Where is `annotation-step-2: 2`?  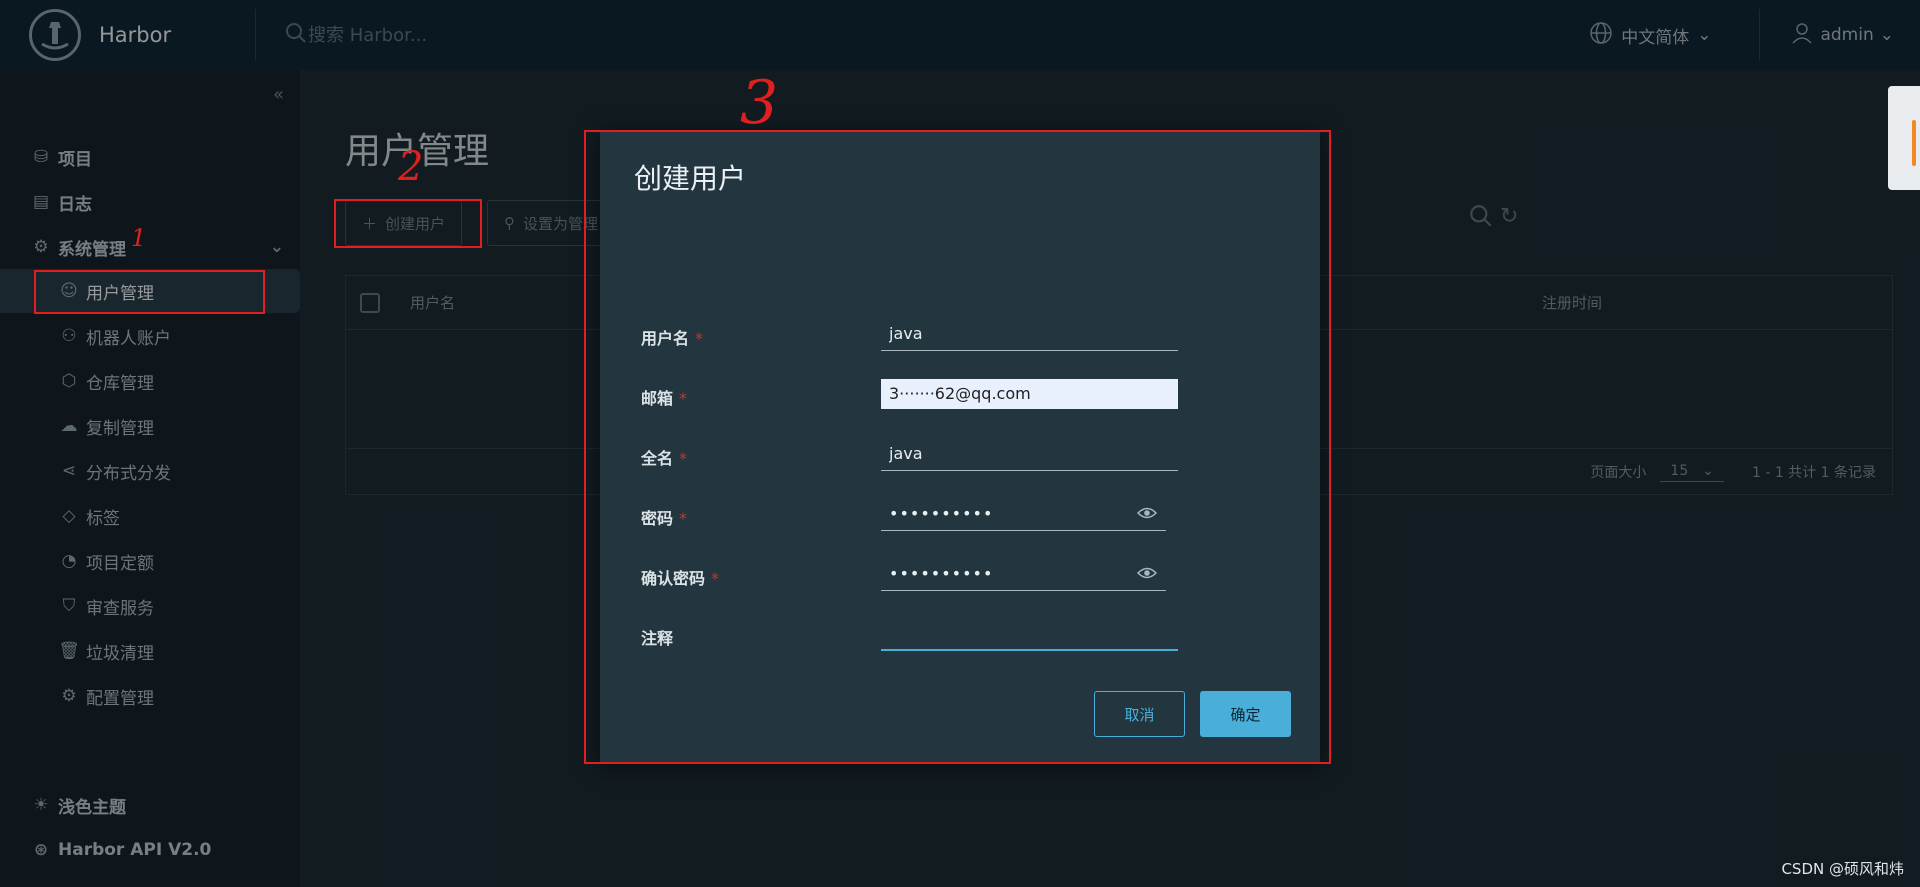 annotation-step-2: 2 is located at coordinates (411, 167).